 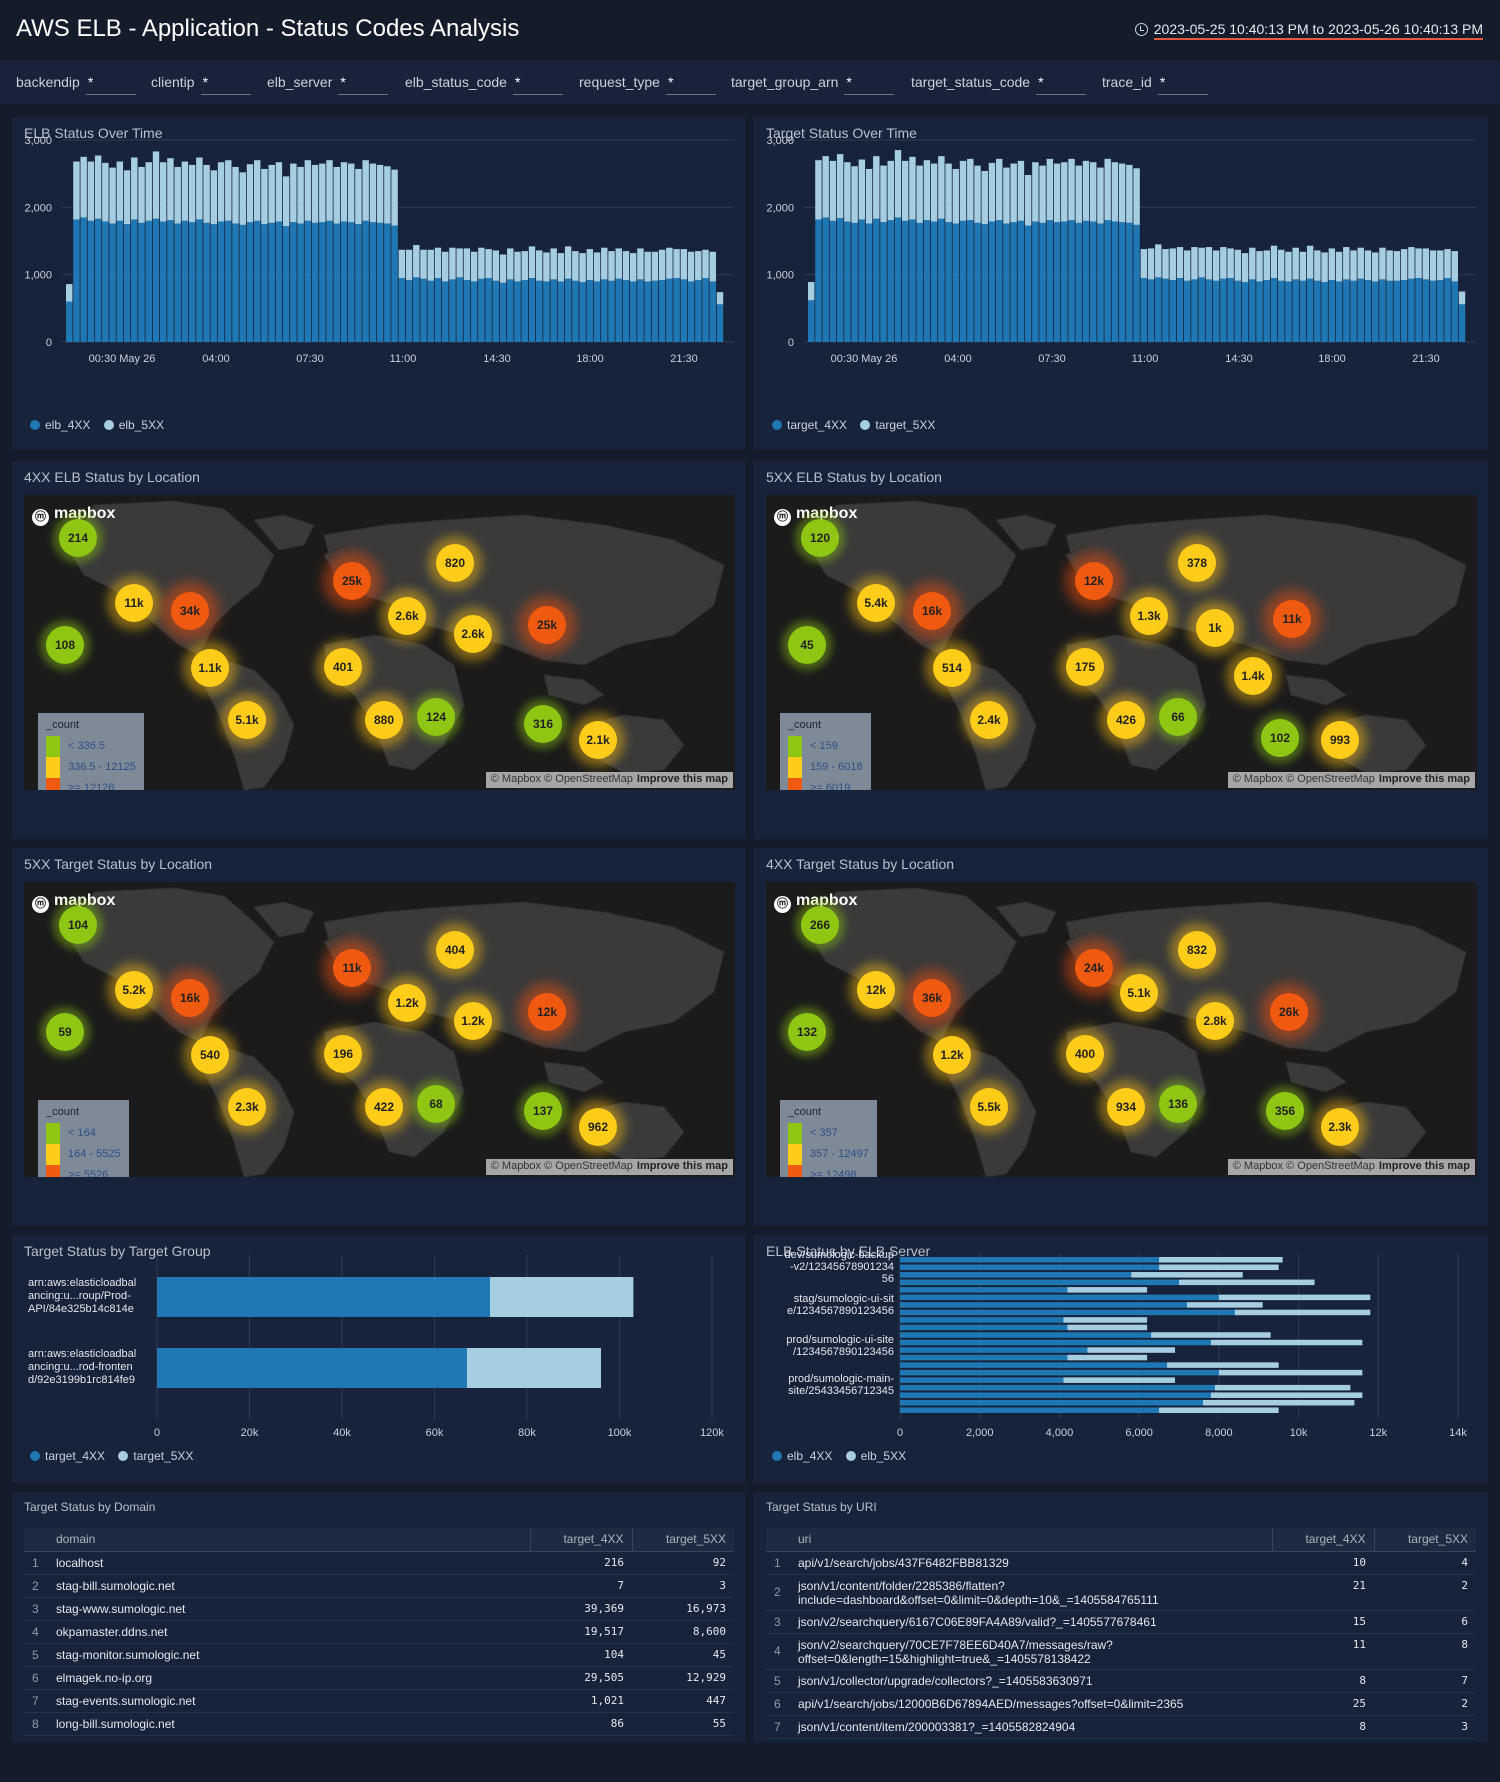 What do you see at coordinates (436, 1104) in the screenshot?
I see `map-cluster-marker: 68` at bounding box center [436, 1104].